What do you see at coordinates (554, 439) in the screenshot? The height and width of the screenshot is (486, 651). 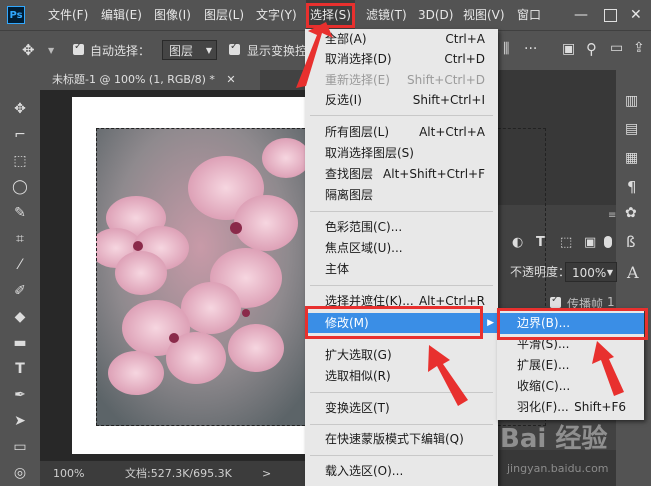 I see `watermark-logo: Bai 经验` at bounding box center [554, 439].